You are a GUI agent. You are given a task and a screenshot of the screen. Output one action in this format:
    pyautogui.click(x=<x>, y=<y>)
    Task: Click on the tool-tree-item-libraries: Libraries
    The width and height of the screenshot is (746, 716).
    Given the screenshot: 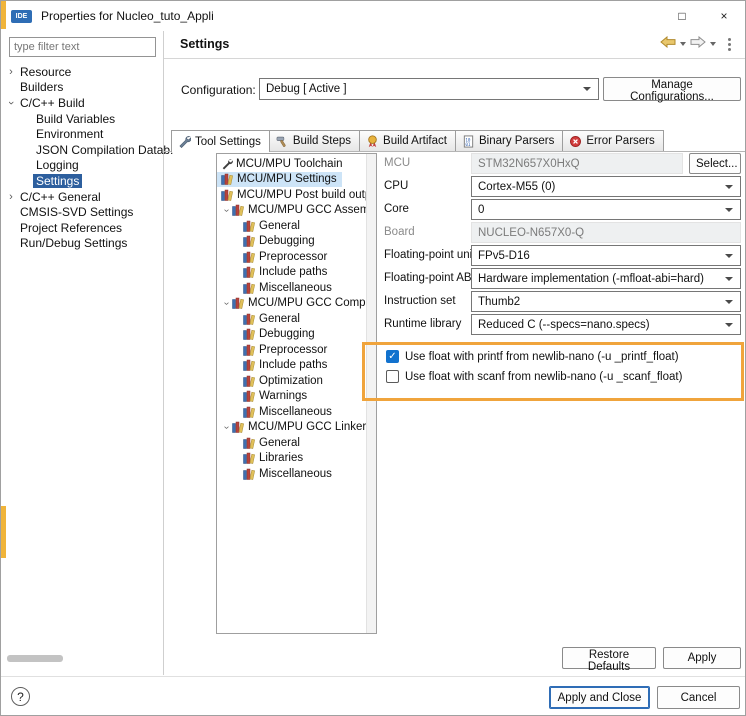 What is the action you would take?
    pyautogui.click(x=292, y=459)
    